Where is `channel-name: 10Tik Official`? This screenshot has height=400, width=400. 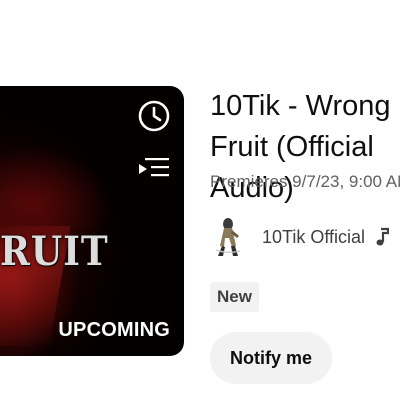 channel-name: 10Tik Official is located at coordinates (313, 237).